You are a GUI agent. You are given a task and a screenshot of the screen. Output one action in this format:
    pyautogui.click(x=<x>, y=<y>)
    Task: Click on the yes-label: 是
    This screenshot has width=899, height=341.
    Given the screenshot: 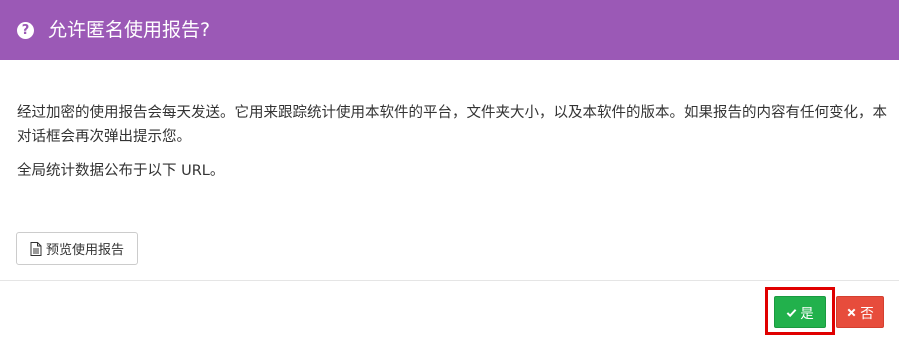 What is the action you would take?
    pyautogui.click(x=807, y=314)
    